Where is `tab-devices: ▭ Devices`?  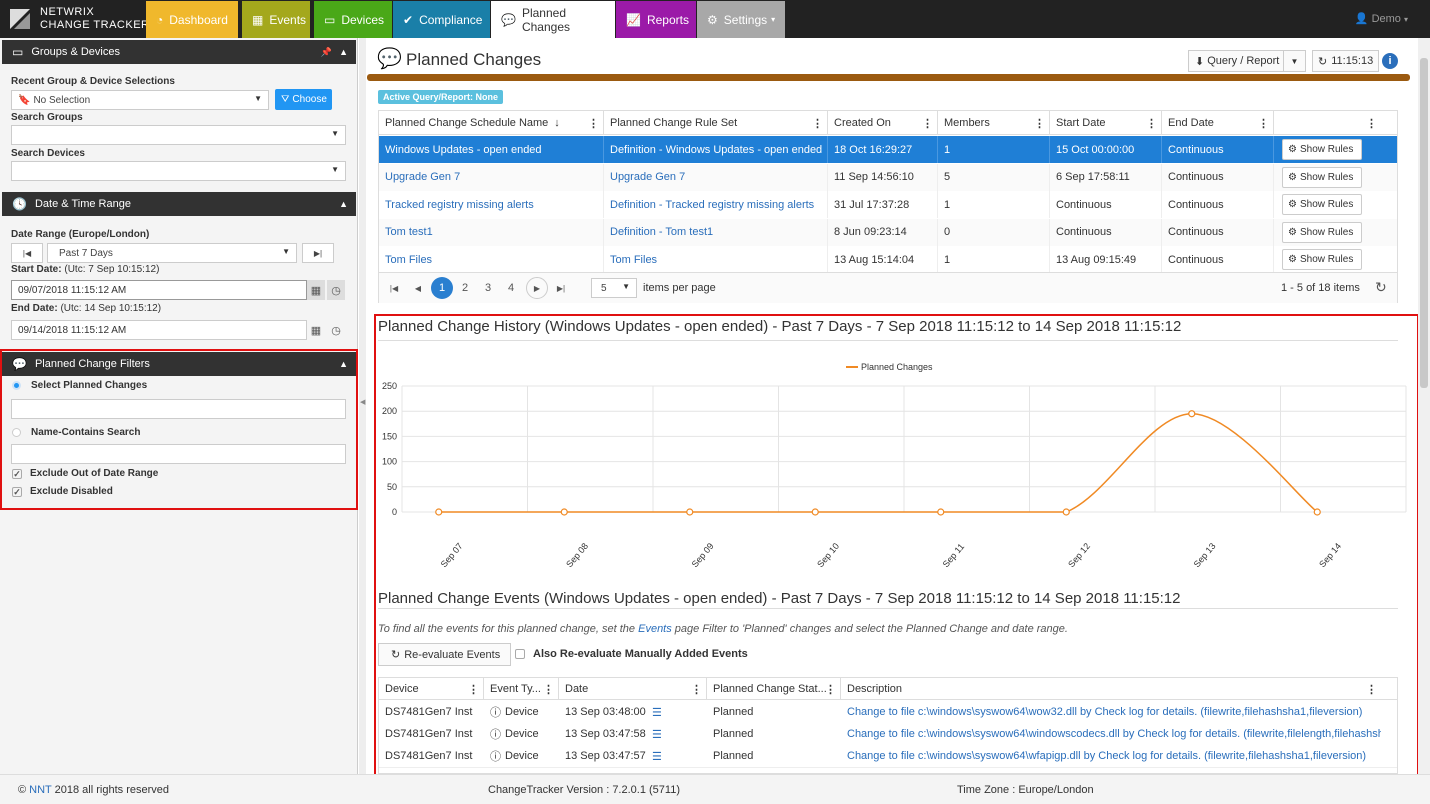
tab-devices: ▭ Devices is located at coordinates (353, 19).